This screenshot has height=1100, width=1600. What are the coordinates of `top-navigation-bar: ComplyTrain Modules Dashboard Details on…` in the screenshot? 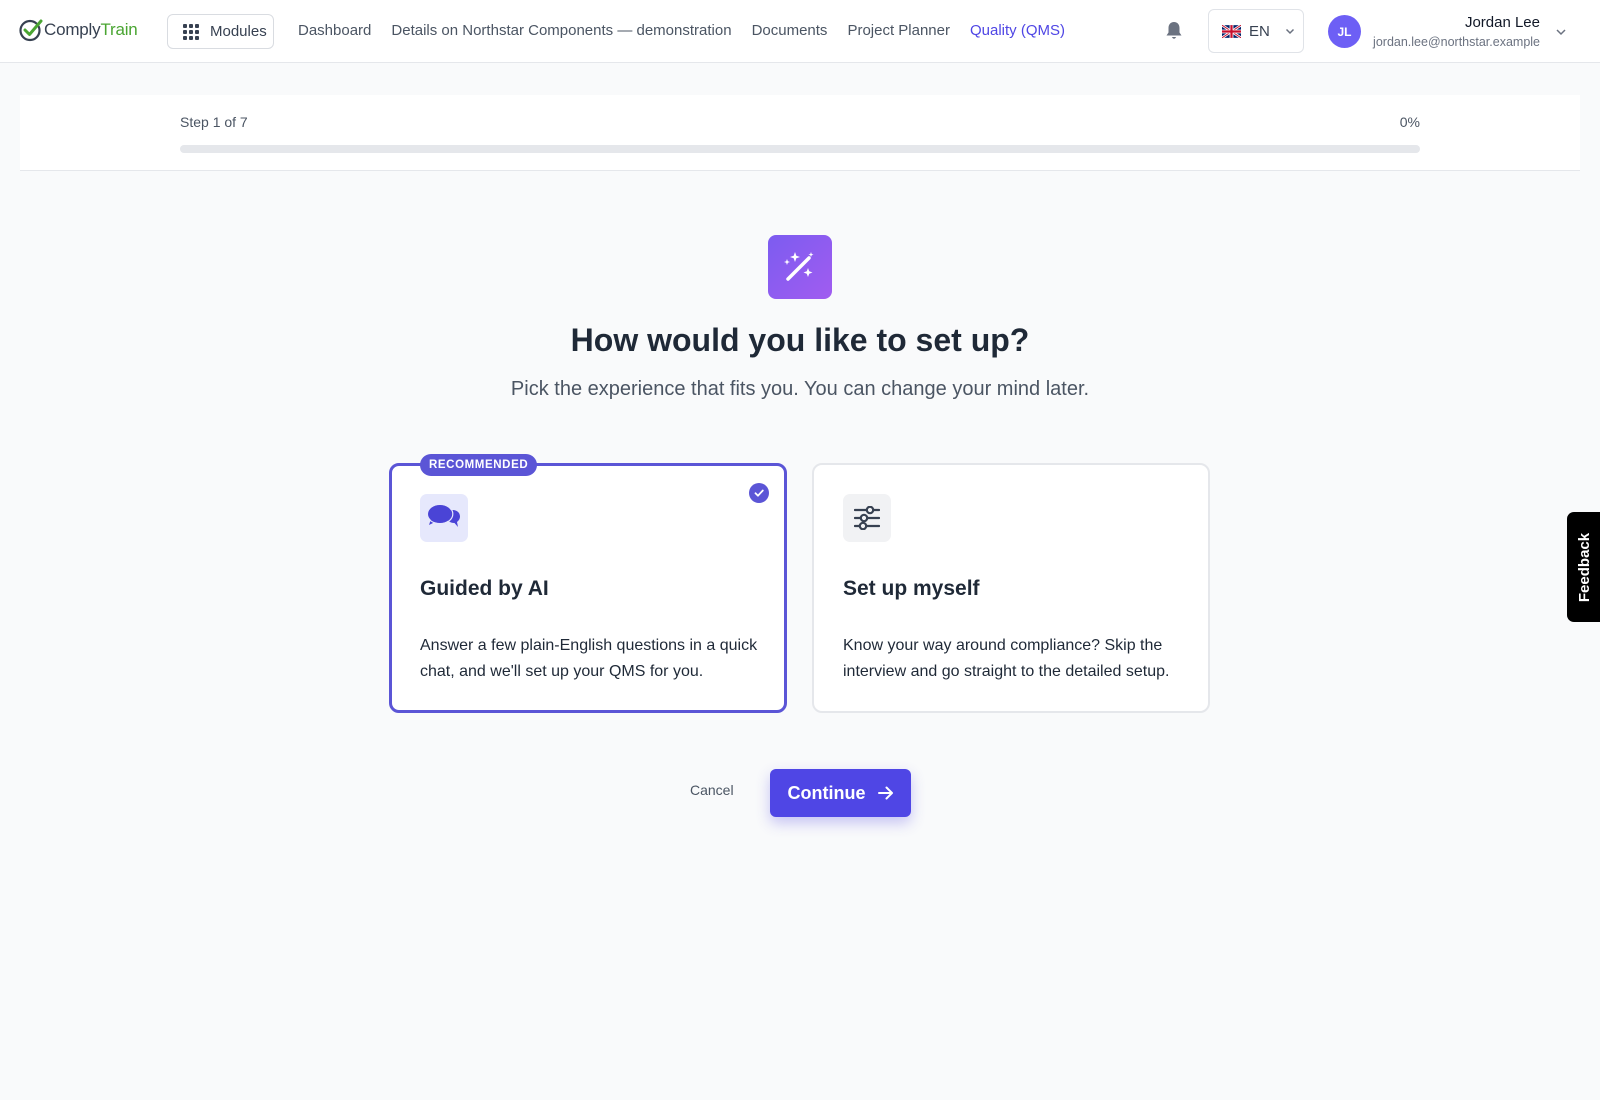 It's located at (800, 31).